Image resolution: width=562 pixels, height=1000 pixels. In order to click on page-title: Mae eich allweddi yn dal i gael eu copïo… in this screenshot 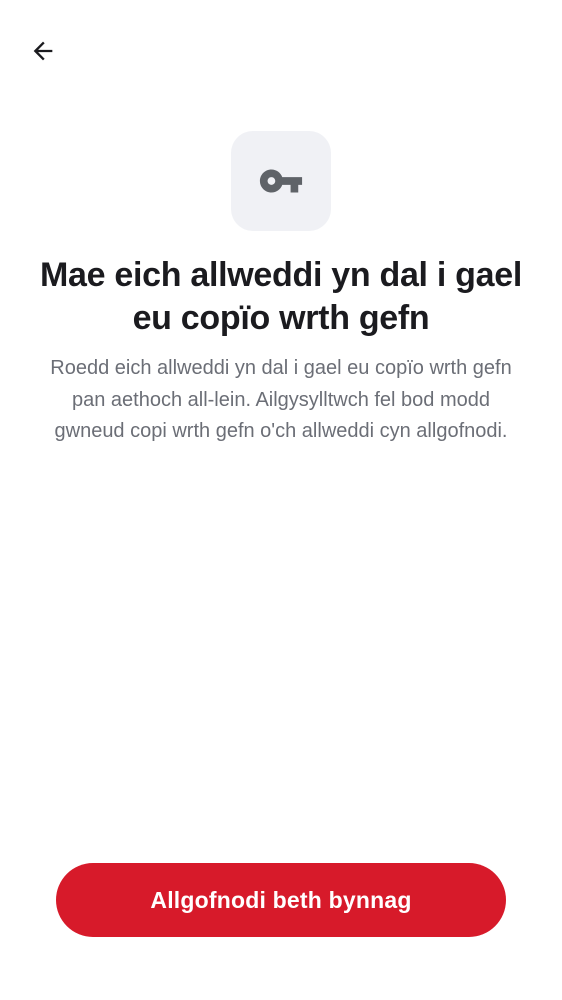, I will do `click(281, 296)`.